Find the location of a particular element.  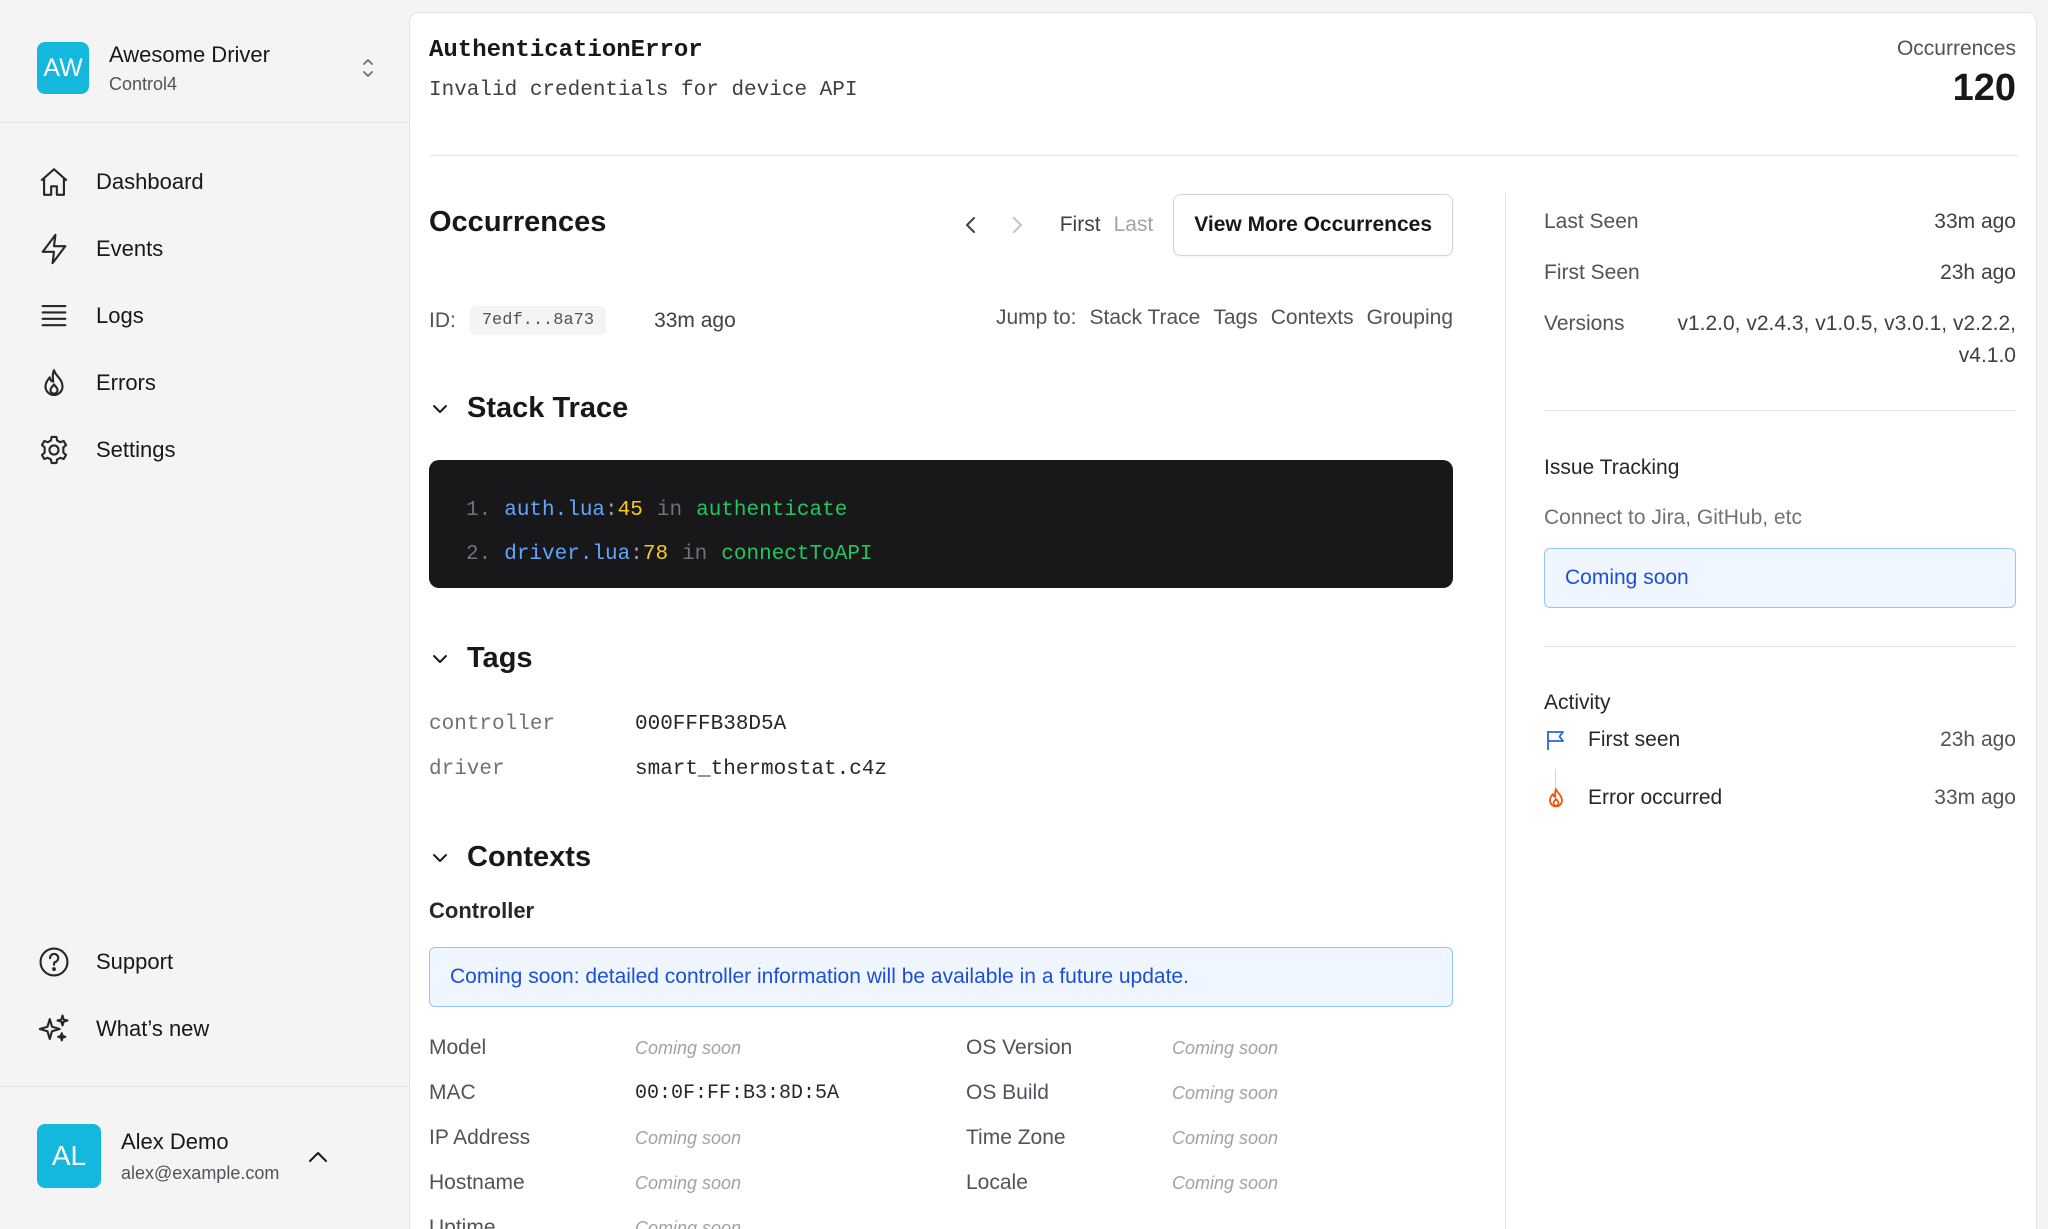

tag-key: controller is located at coordinates (492, 724).